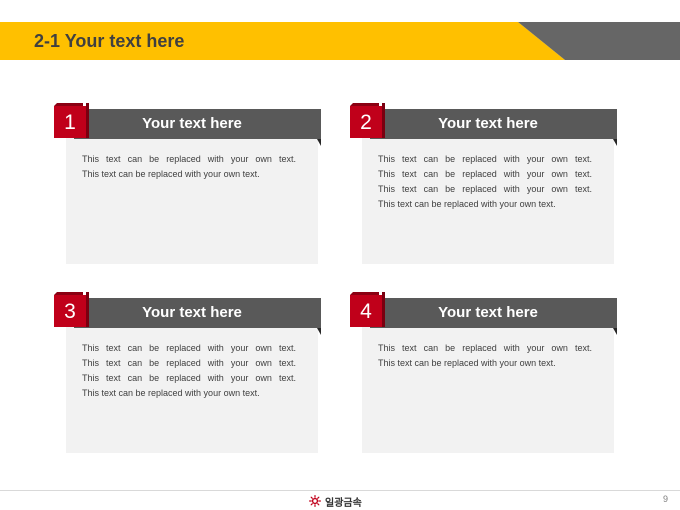 The height and width of the screenshot is (510, 680). I want to click on page-title: 2-1 Your text here, so click(109, 41).